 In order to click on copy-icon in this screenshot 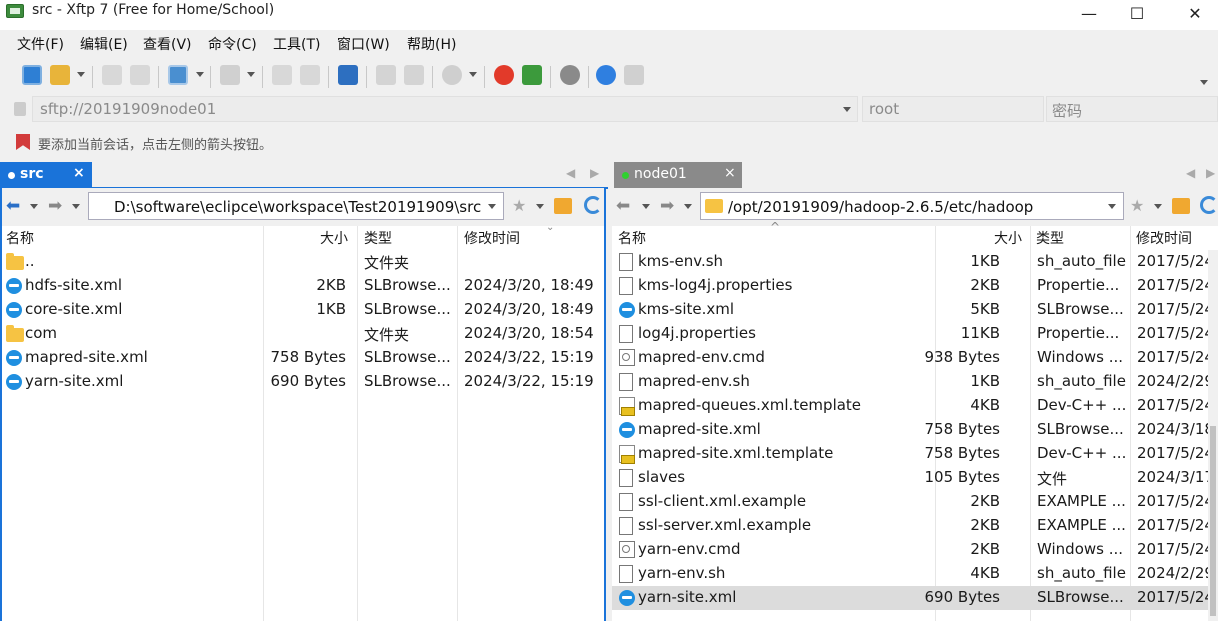, I will do `click(386, 75)`.